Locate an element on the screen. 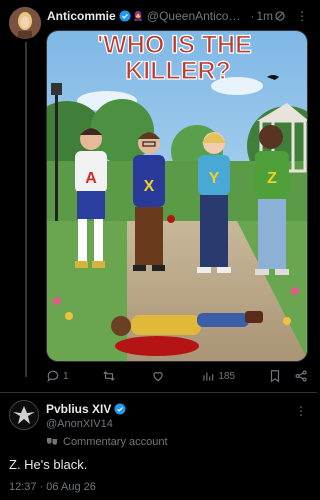 The image size is (320, 500). label-z: Z is located at coordinates (272, 178).